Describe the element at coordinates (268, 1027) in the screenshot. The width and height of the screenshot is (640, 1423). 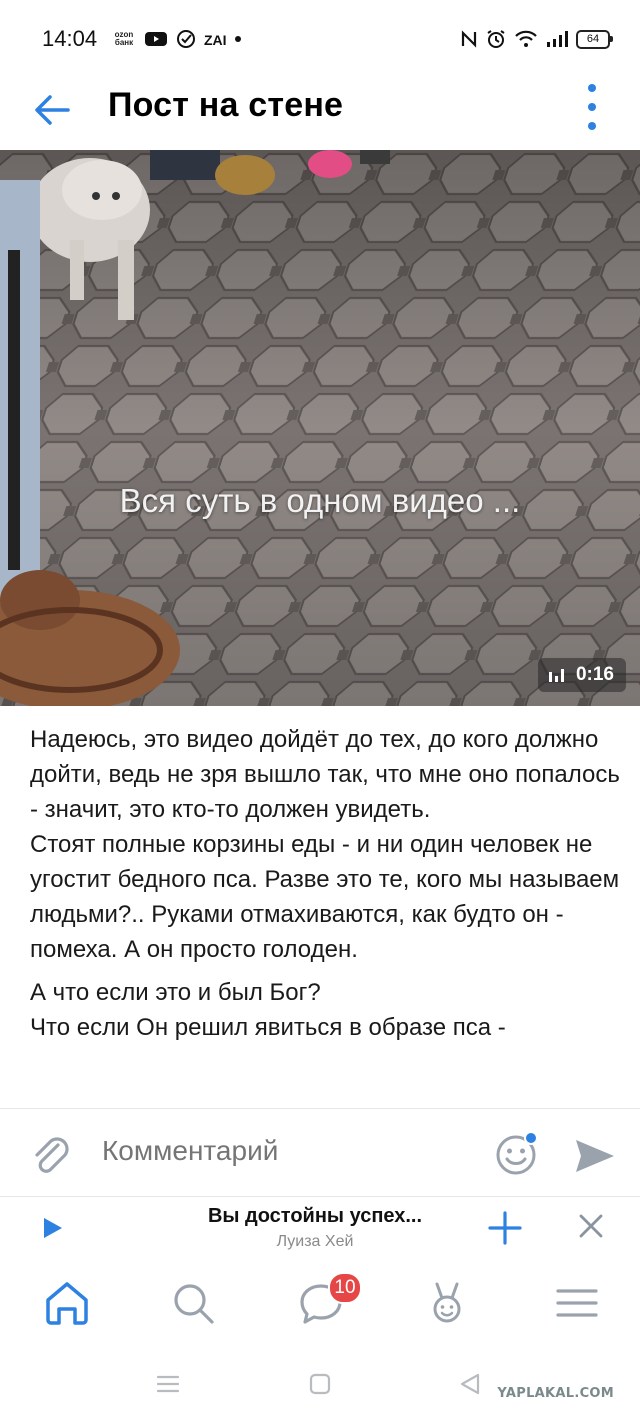
I see `post-paragraph: Что если Он решил явиться в образе пса -` at that location.